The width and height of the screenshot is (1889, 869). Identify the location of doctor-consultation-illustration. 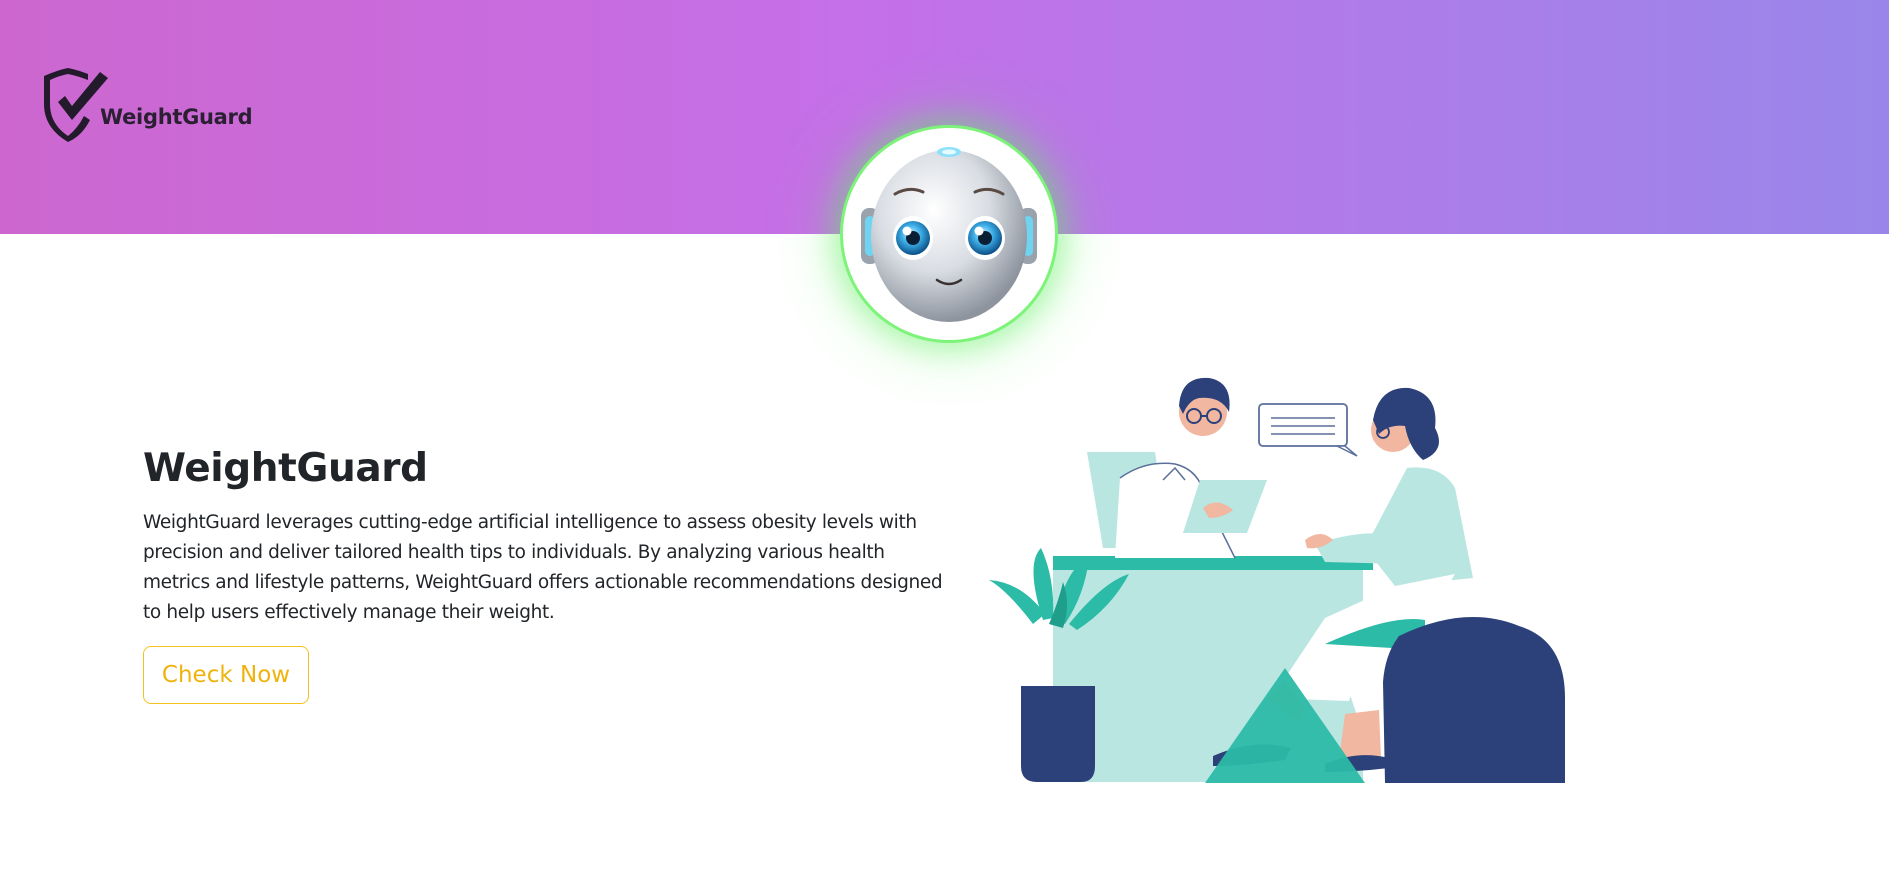
(1277, 580).